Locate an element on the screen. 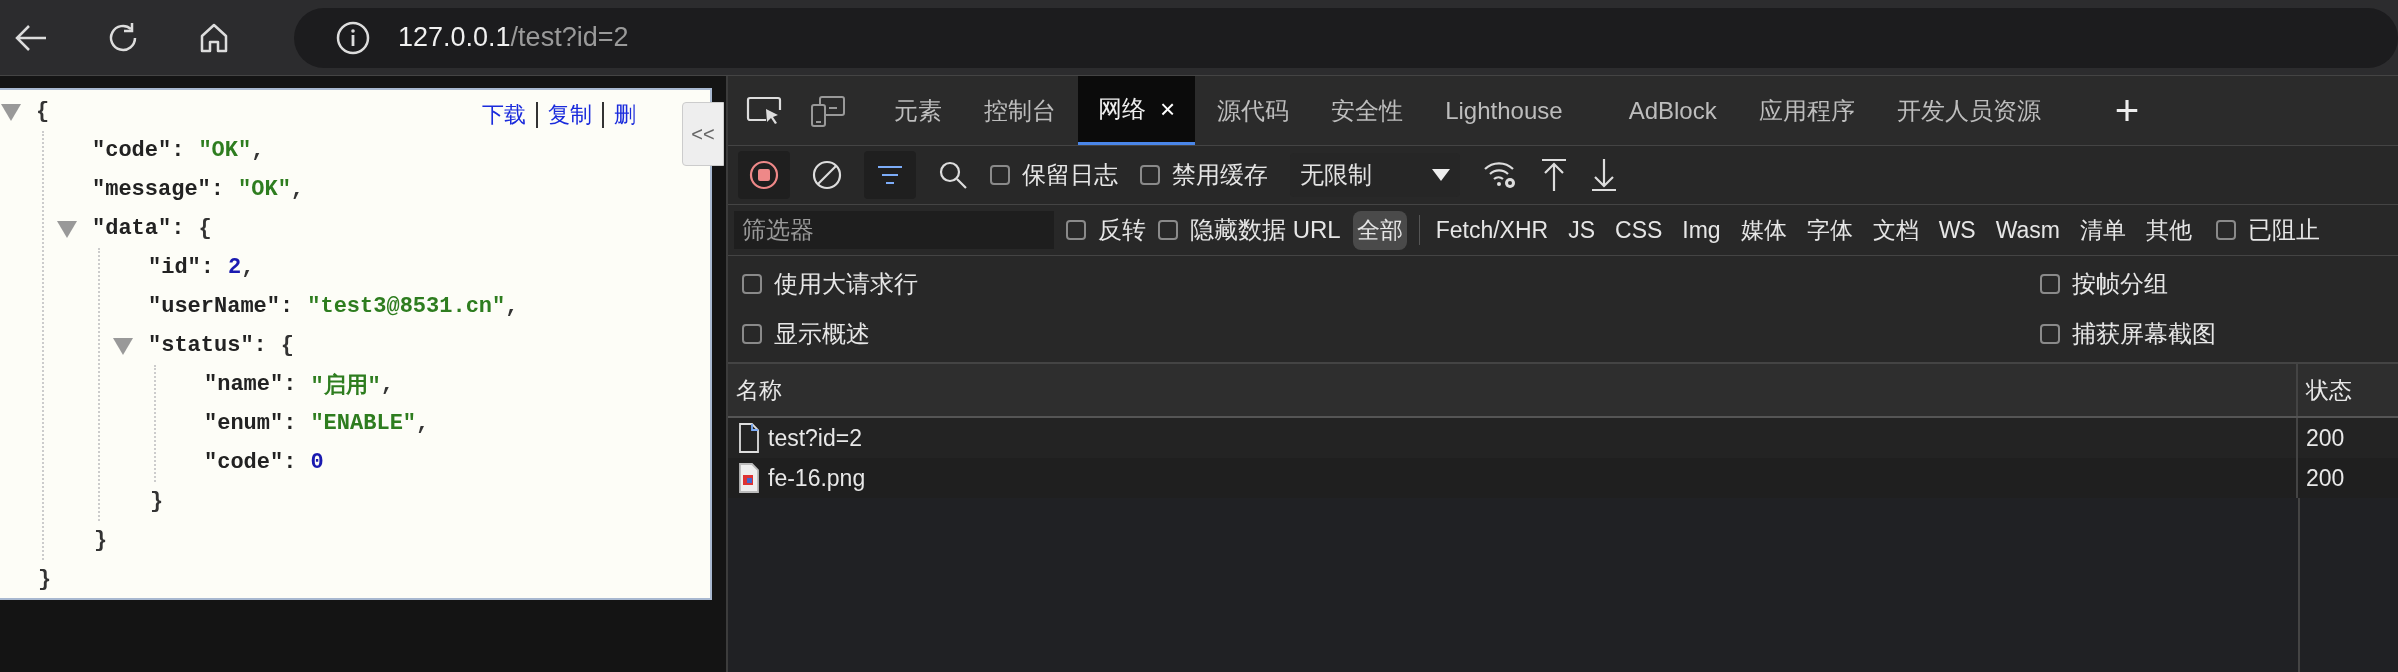  checkbox-label: 保留日志 is located at coordinates (1070, 175).